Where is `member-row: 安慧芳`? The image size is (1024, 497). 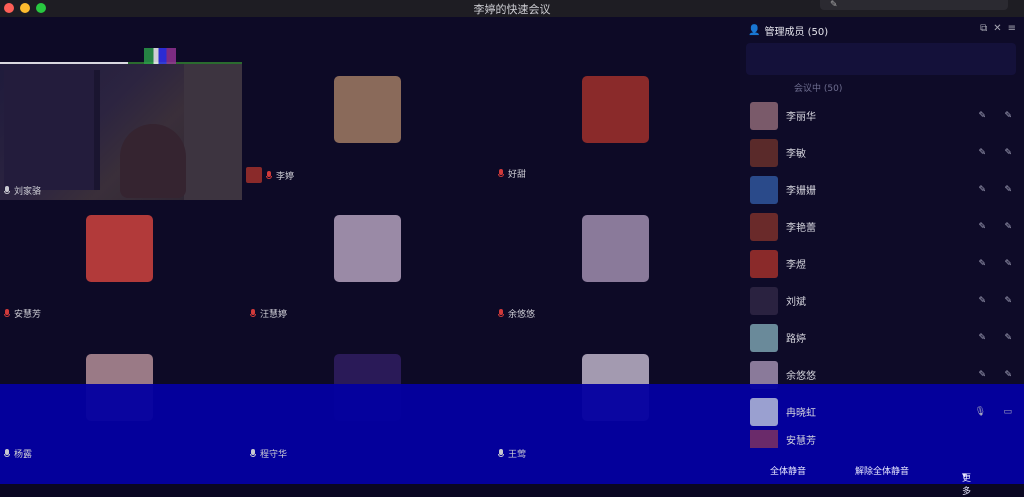 member-row: 安慧芳 is located at coordinates (882, 439).